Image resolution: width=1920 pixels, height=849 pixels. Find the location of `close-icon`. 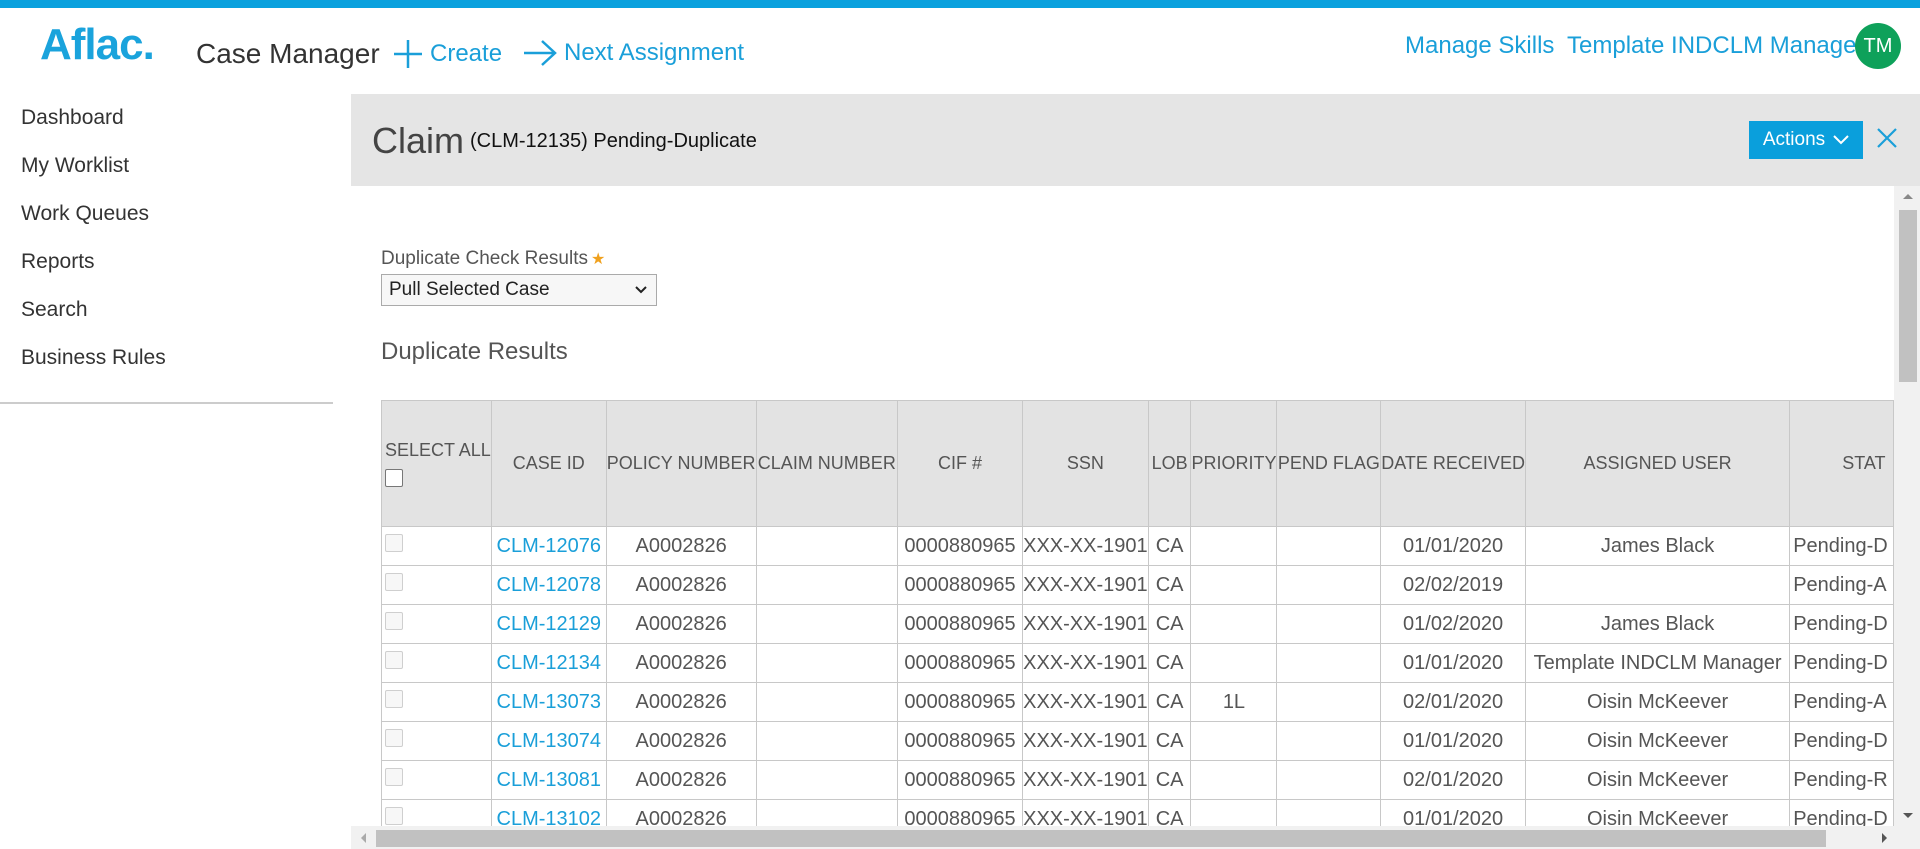

close-icon is located at coordinates (1887, 138).